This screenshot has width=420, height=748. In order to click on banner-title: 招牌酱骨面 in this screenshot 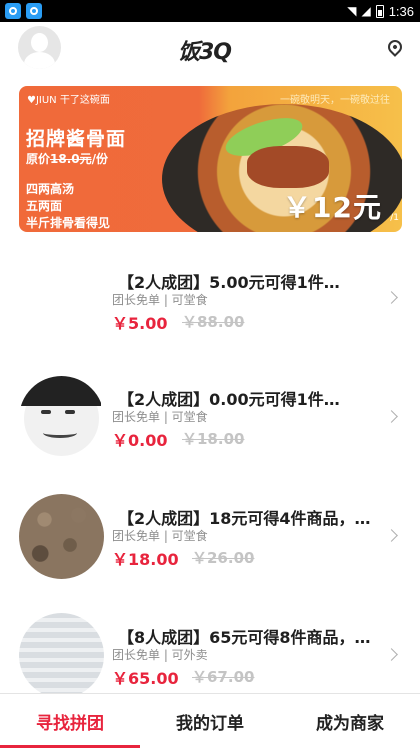, I will do `click(76, 139)`.